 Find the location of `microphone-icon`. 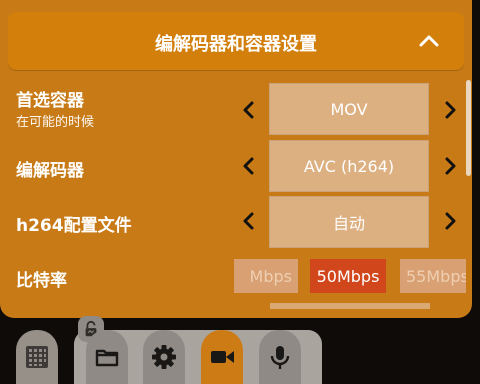

microphone-icon is located at coordinates (280, 357).